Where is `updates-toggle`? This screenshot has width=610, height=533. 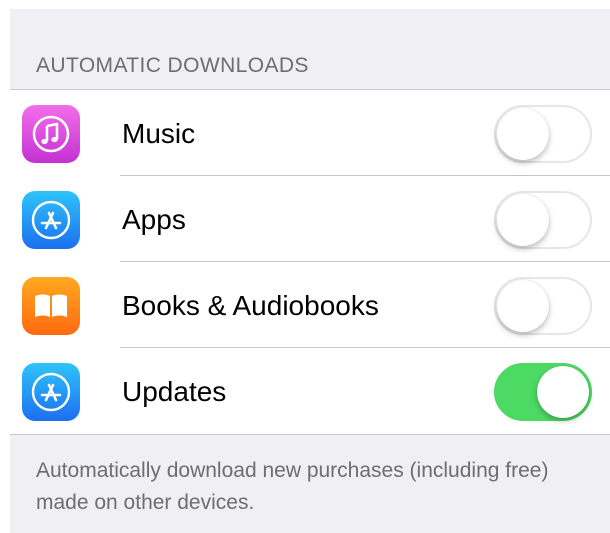
updates-toggle is located at coordinates (543, 392).